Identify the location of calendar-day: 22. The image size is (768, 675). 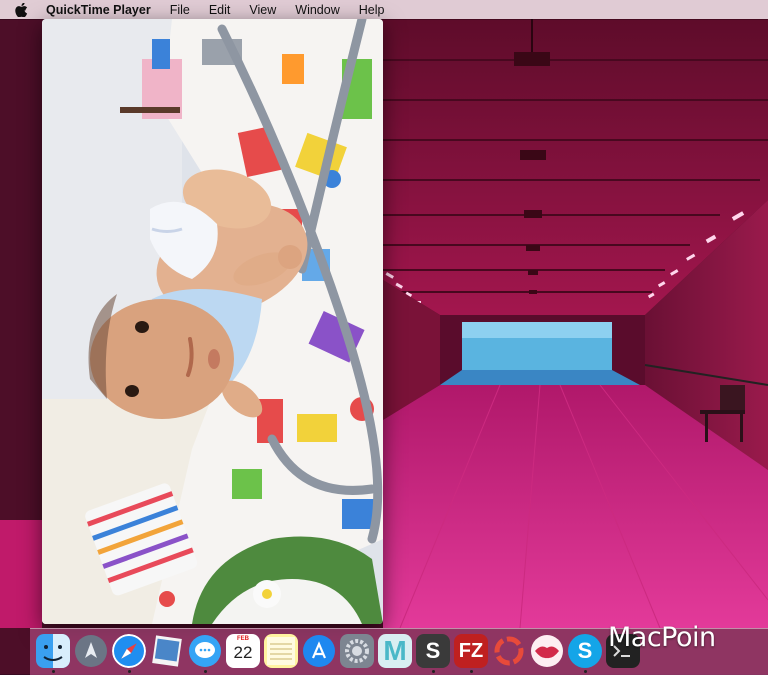
(243, 652).